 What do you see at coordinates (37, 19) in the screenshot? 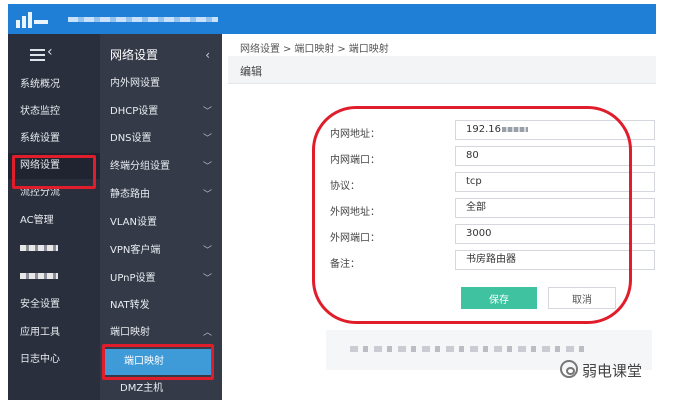
I see `signal-bars-logo` at bounding box center [37, 19].